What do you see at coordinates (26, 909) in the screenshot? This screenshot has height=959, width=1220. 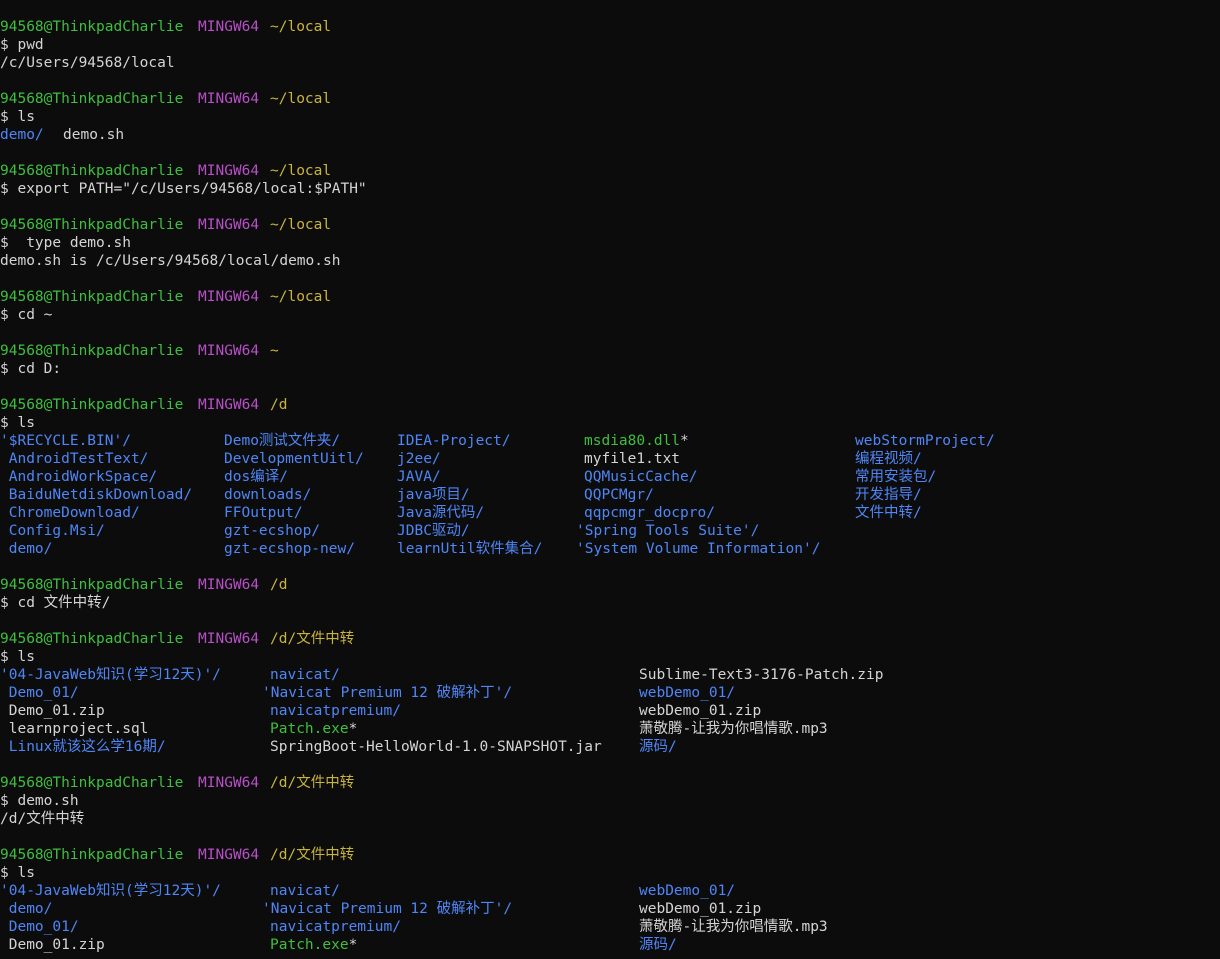 I see `directory-entry: demo/` at bounding box center [26, 909].